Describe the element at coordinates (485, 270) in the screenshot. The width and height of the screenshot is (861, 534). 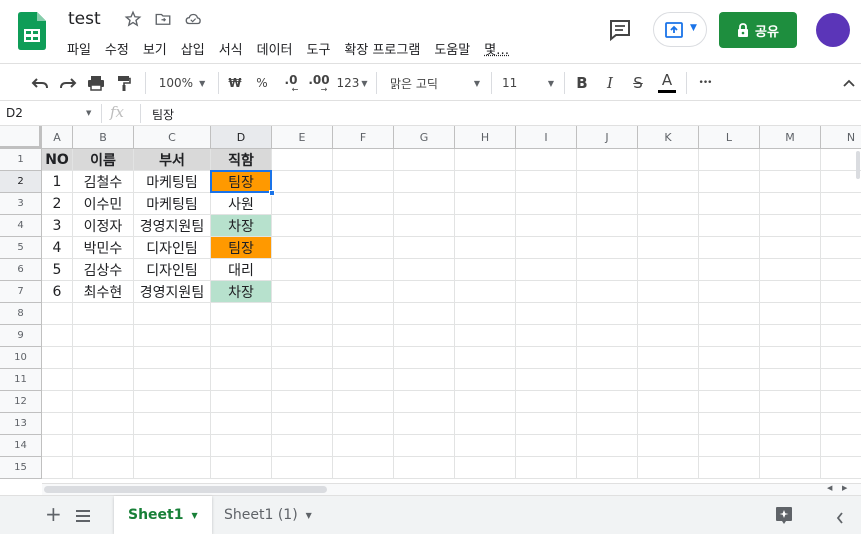
I see `cell-h6` at that location.